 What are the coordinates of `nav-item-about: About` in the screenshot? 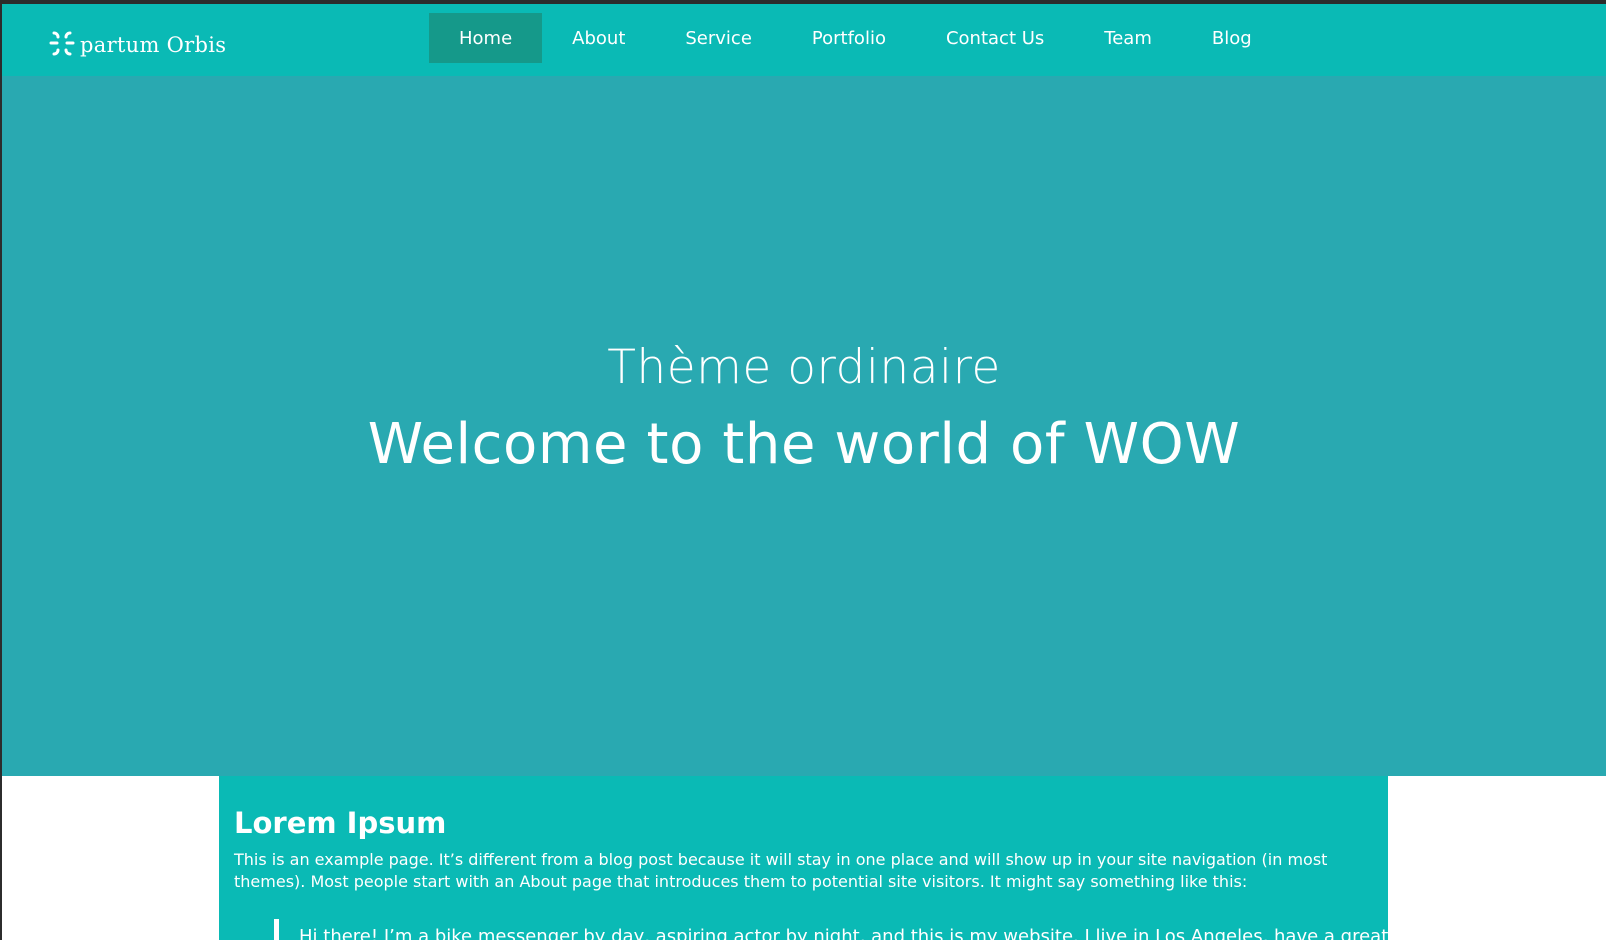 It's located at (598, 38).